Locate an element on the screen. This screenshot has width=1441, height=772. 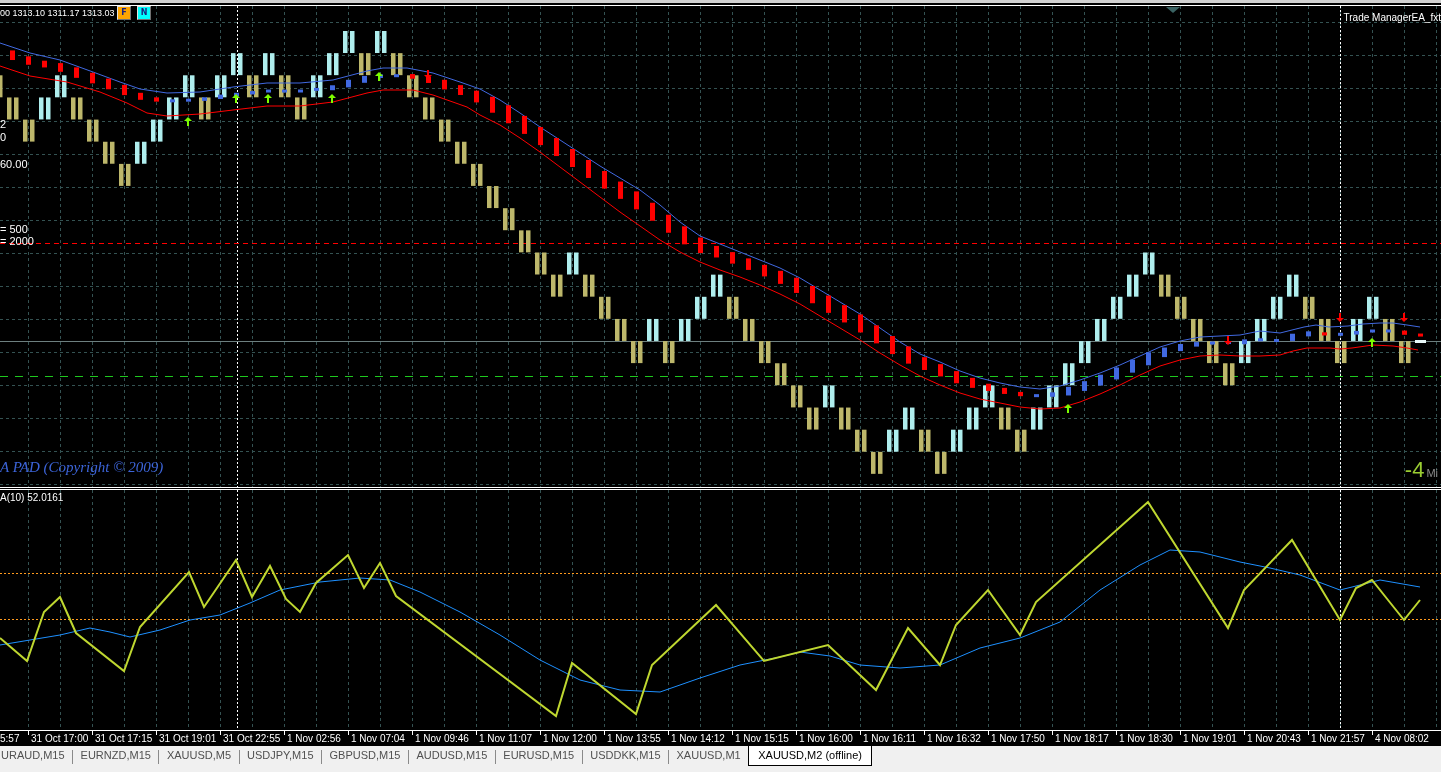
symbol-tab: USDDKK,M15 is located at coordinates (625, 756).